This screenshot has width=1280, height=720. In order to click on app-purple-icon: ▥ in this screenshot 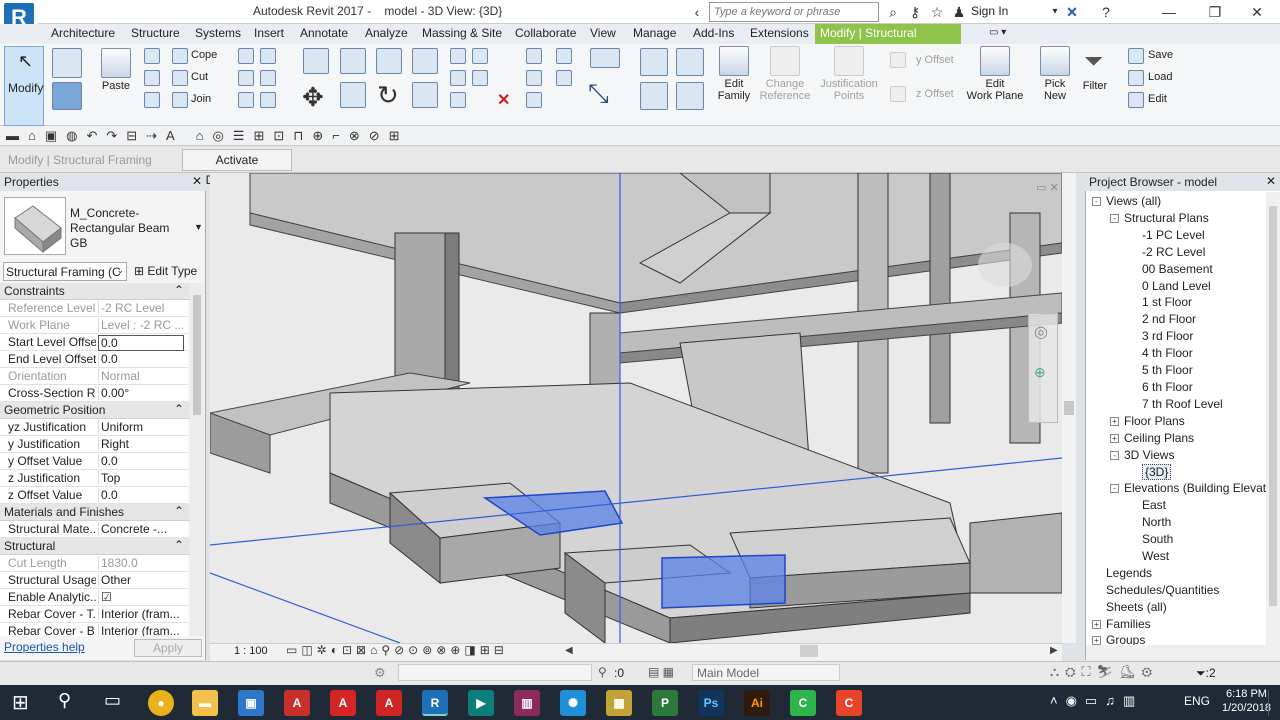, I will do `click(527, 703)`.